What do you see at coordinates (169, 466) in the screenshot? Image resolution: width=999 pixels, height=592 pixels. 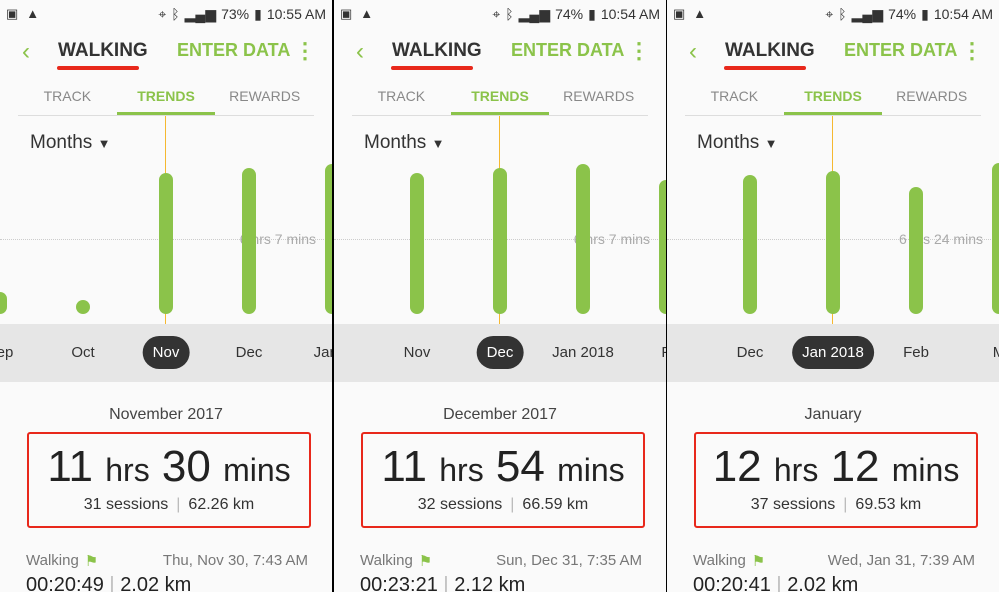 I see `total-duration: 11 hrs 30 mins` at bounding box center [169, 466].